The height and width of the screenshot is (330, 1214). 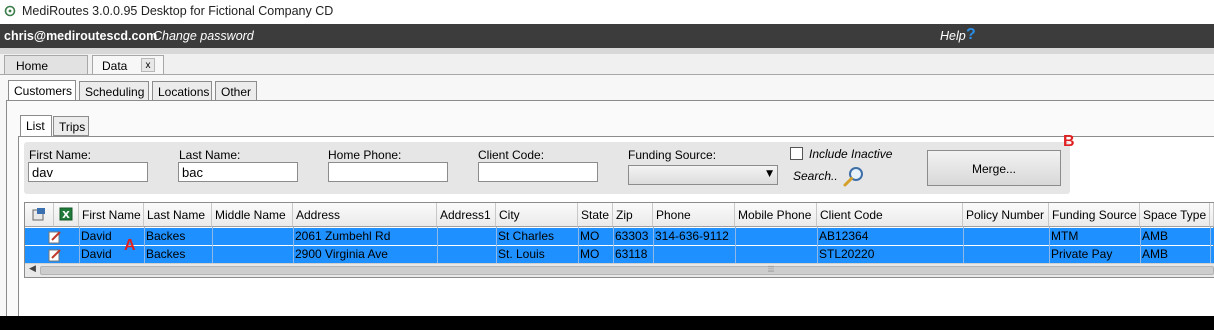 What do you see at coordinates (796, 153) in the screenshot?
I see `include-inactive-checkbox` at bounding box center [796, 153].